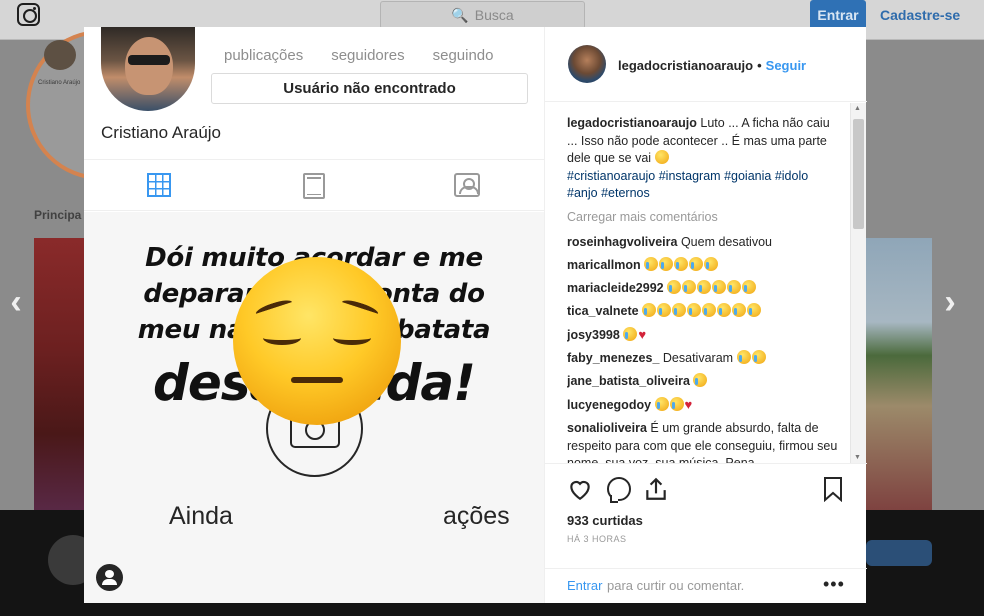 This screenshot has width=984, height=616. What do you see at coordinates (317, 341) in the screenshot?
I see `pensive-face-emoji-icon` at bounding box center [317, 341].